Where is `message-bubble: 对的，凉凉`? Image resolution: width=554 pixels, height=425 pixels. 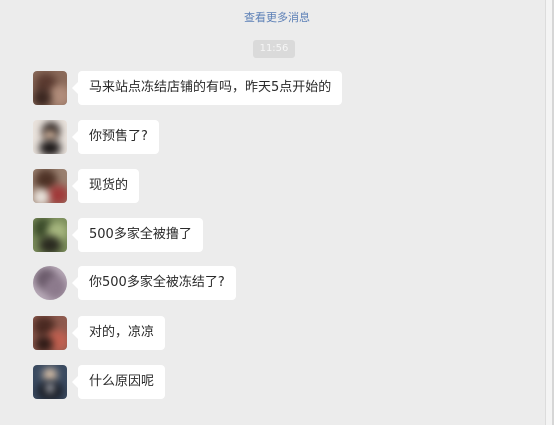
message-bubble: 对的，凉凉 is located at coordinates (118, 333).